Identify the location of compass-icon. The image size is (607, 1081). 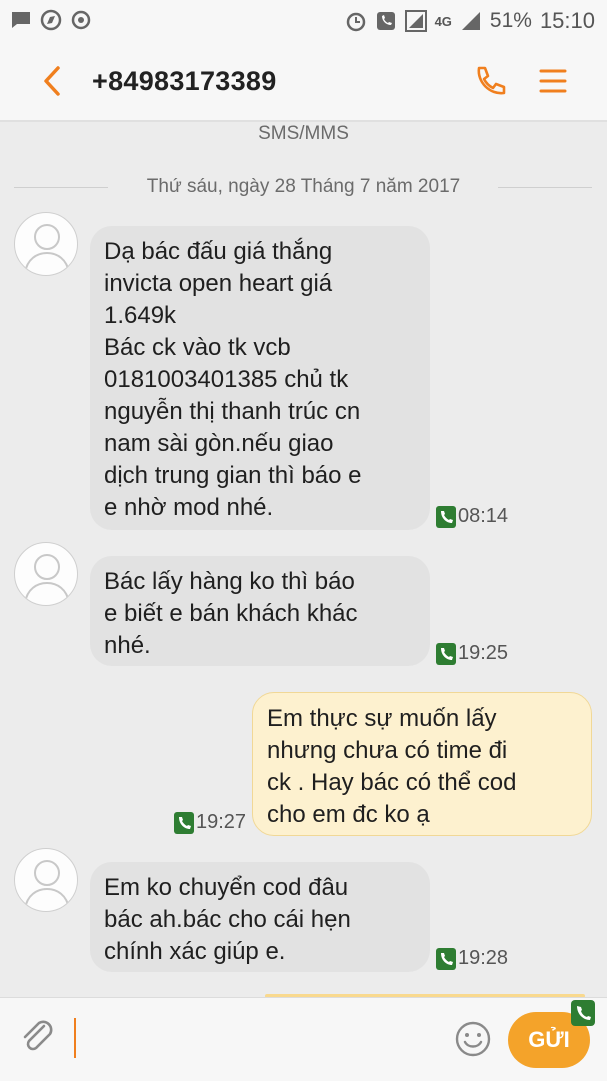
(51, 20).